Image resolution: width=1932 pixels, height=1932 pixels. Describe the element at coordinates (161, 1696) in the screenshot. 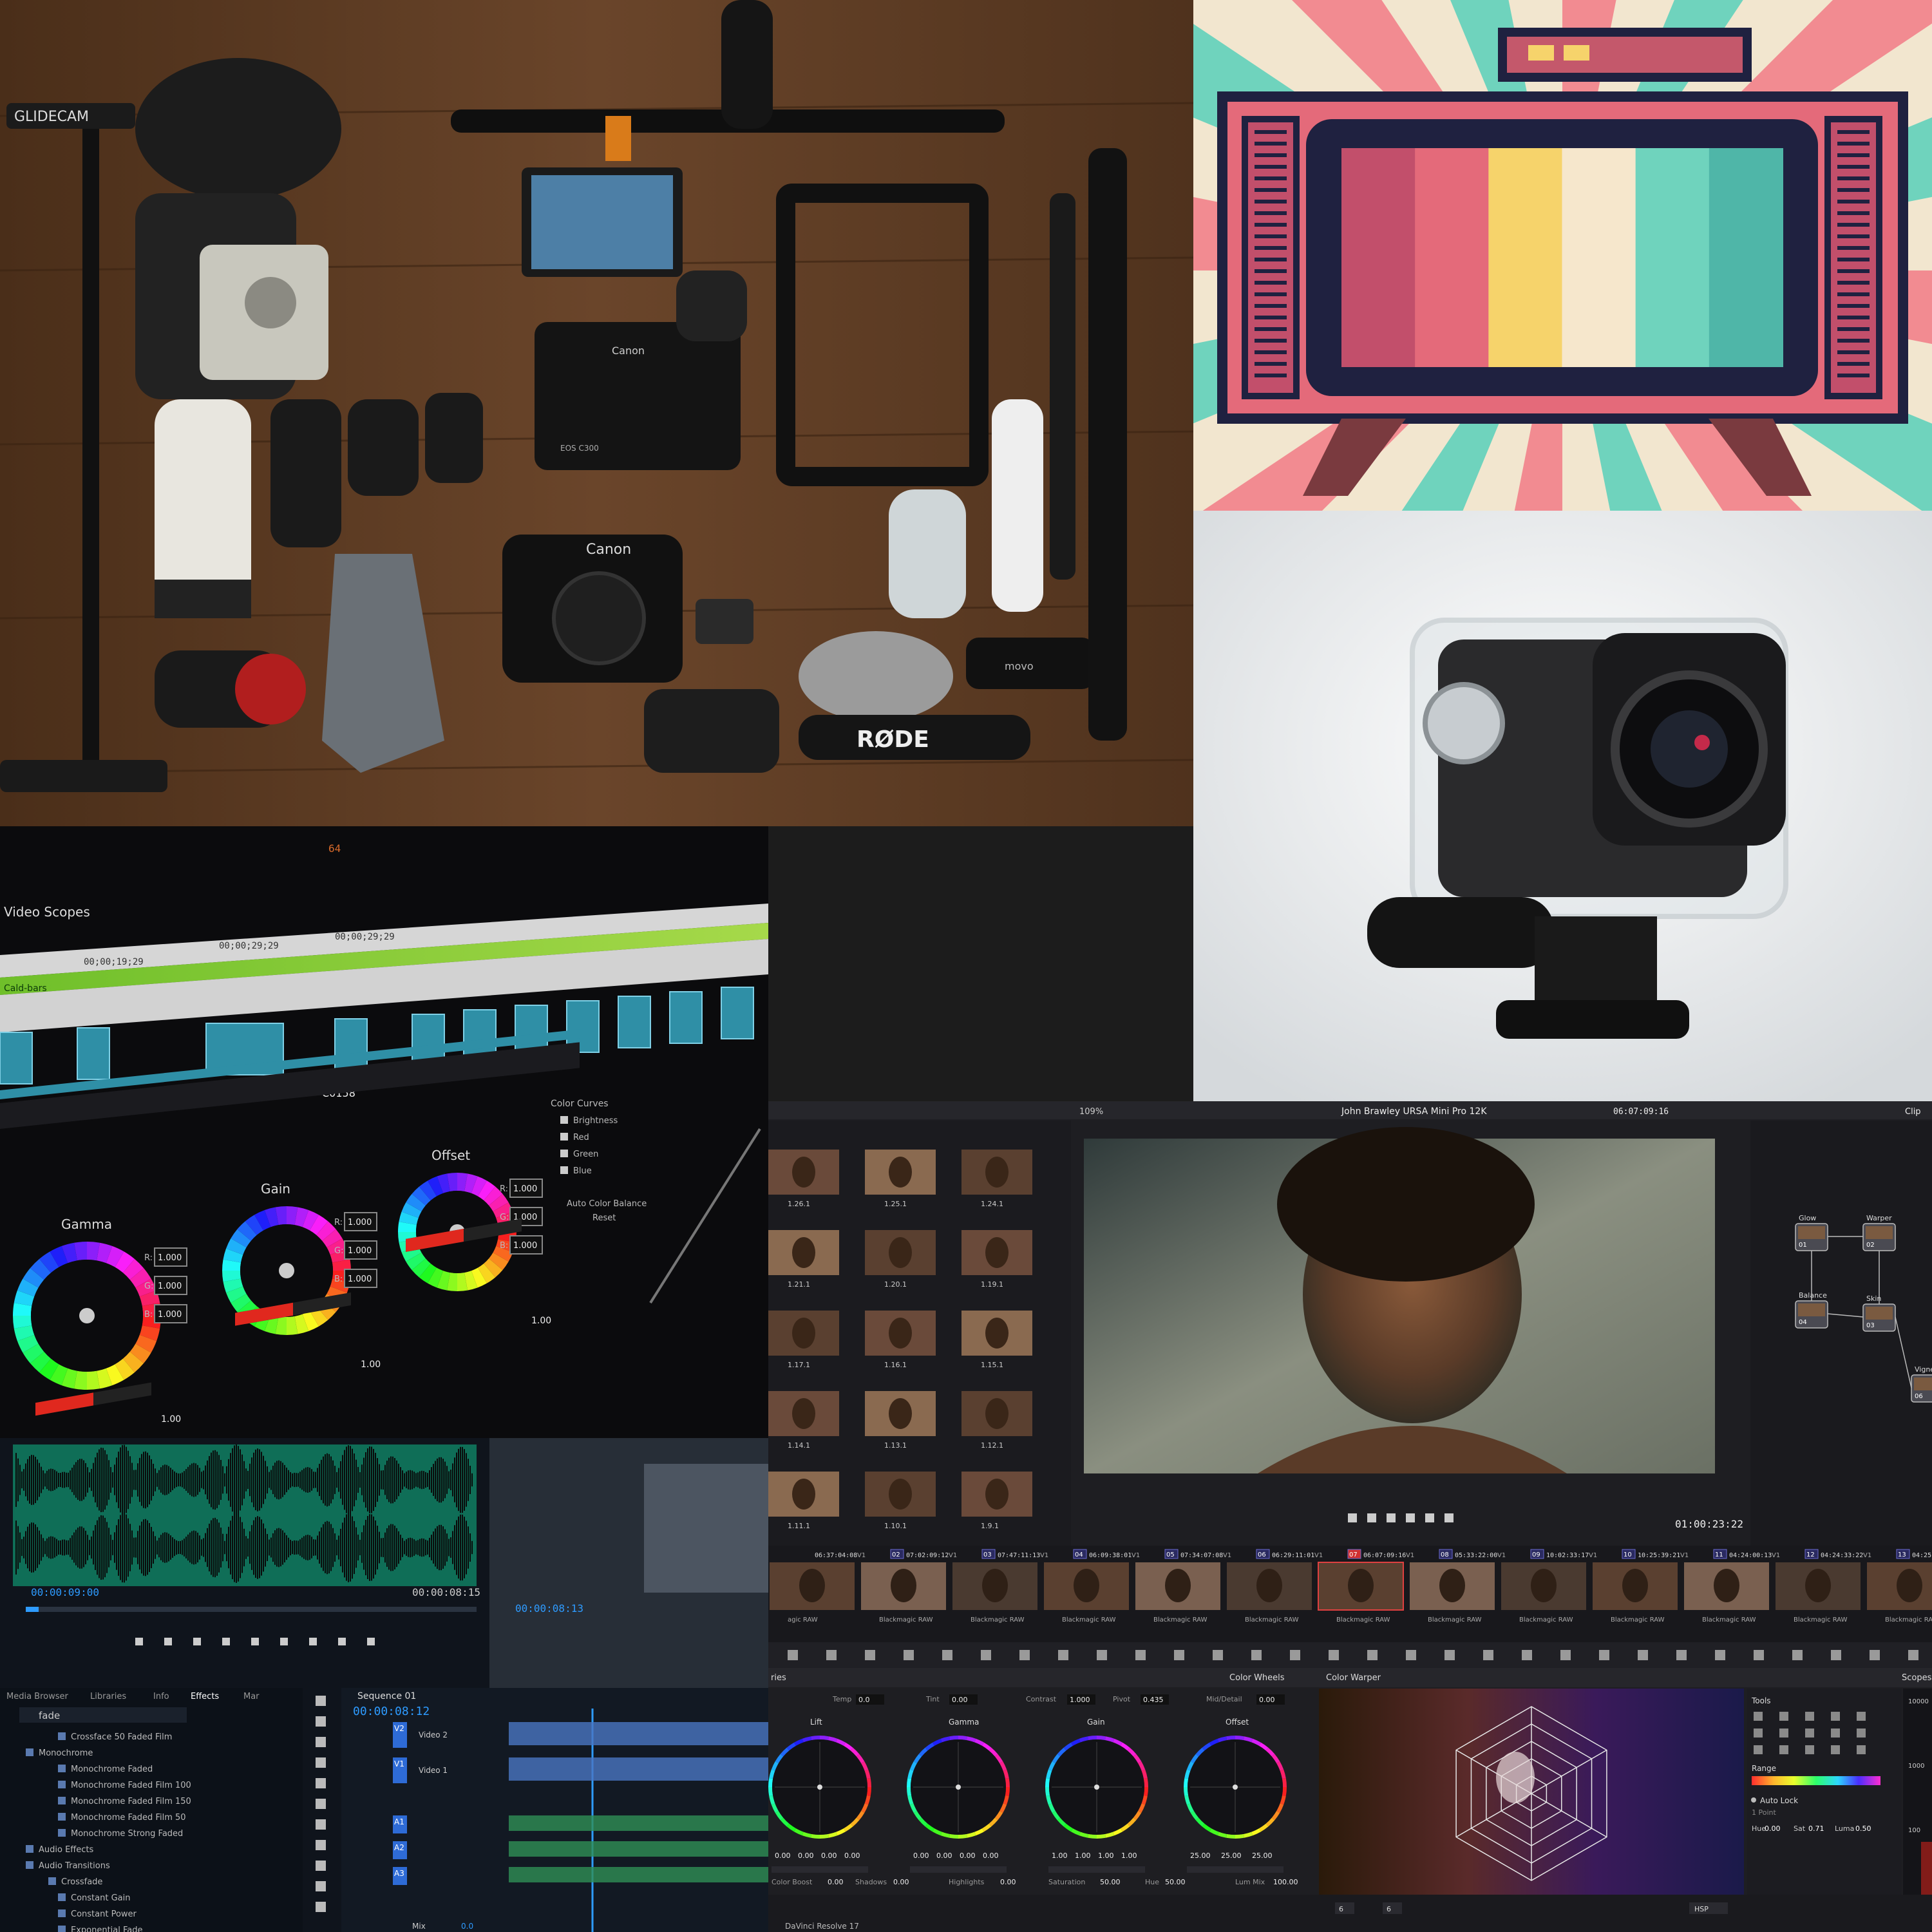

I see `panel-tab-info: Info` at that location.